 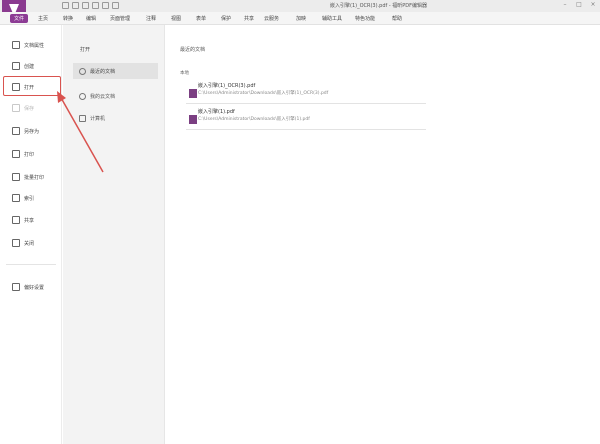 What do you see at coordinates (75, 5) in the screenshot?
I see `open-file-icon` at bounding box center [75, 5].